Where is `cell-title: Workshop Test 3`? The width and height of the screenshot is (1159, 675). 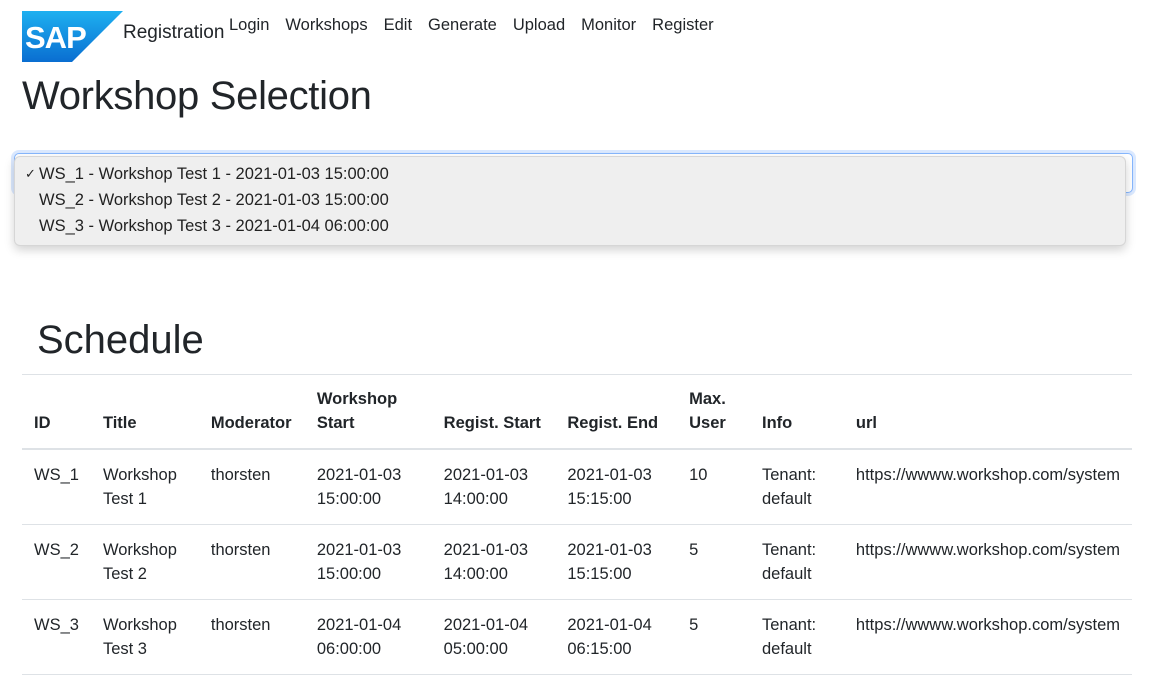
cell-title: Workshop Test 3 is located at coordinates (144, 637).